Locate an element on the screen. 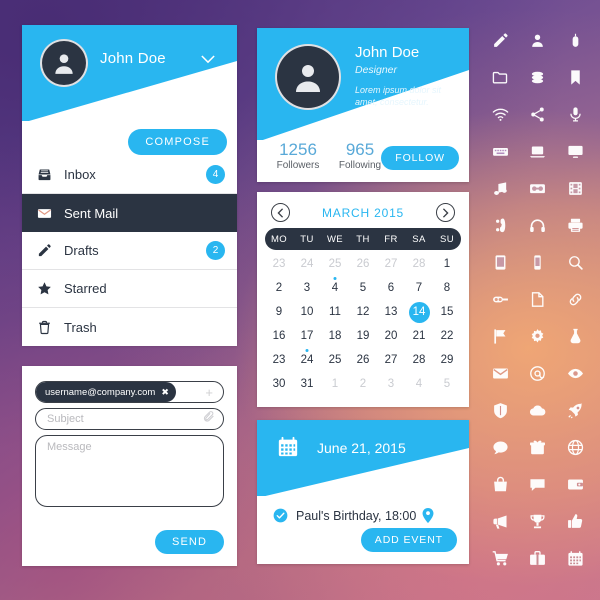 The width and height of the screenshot is (600, 600). link-icon is located at coordinates (575, 299).